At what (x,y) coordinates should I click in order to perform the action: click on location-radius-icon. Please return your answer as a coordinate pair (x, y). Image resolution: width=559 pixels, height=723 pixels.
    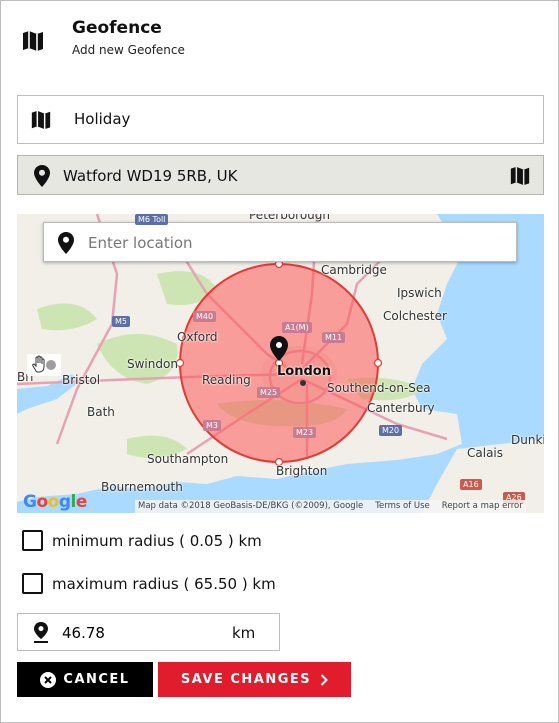
    Looking at the image, I should click on (41, 635).